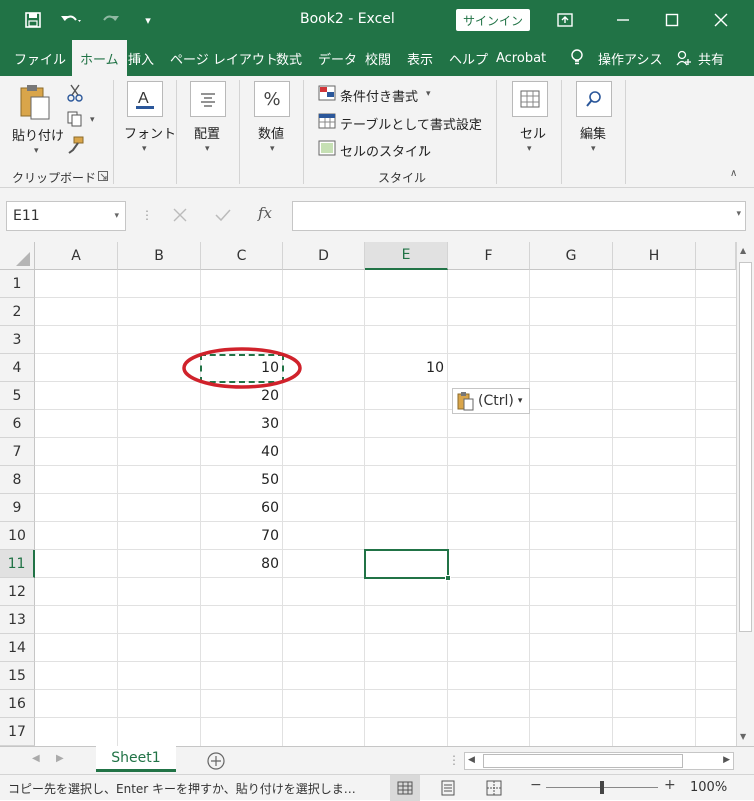 This screenshot has height=801, width=754. I want to click on tab-file: ファイル, so click(40, 58).